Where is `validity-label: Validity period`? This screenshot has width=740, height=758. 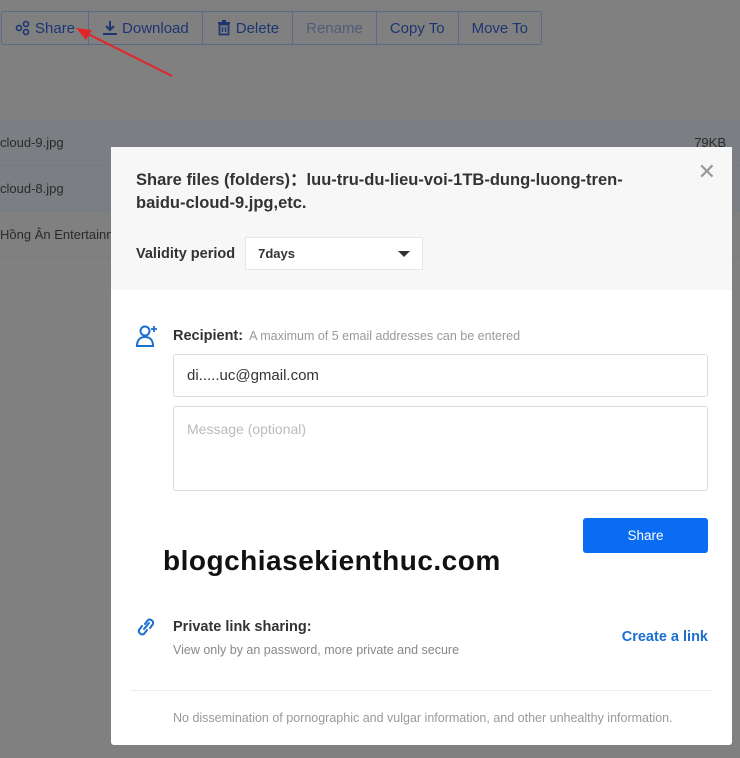
validity-label: Validity period is located at coordinates (186, 253).